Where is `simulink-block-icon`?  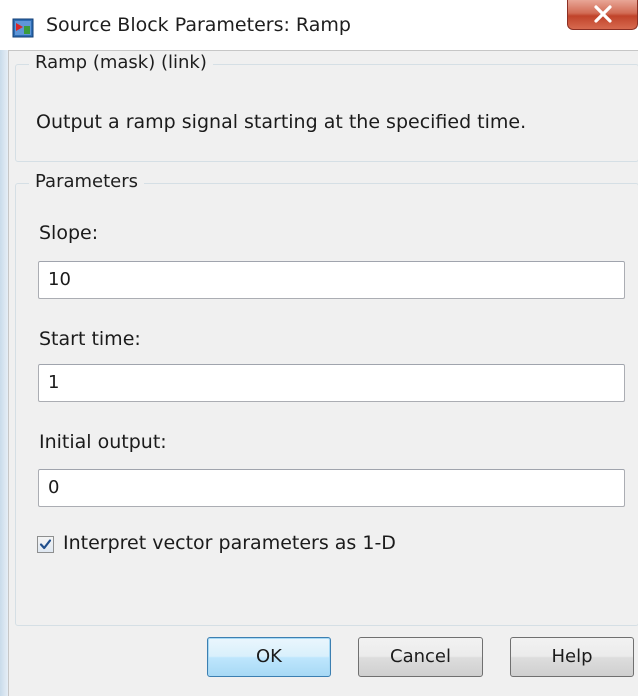
simulink-block-icon is located at coordinates (23, 28).